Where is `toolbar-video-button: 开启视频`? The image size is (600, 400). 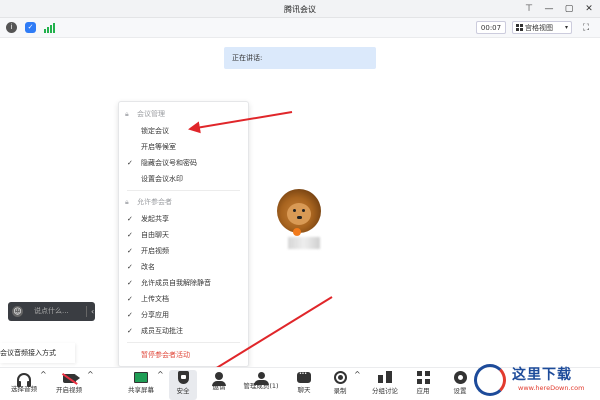
toolbar-video-button: 开启视频 is located at coordinates (69, 385).